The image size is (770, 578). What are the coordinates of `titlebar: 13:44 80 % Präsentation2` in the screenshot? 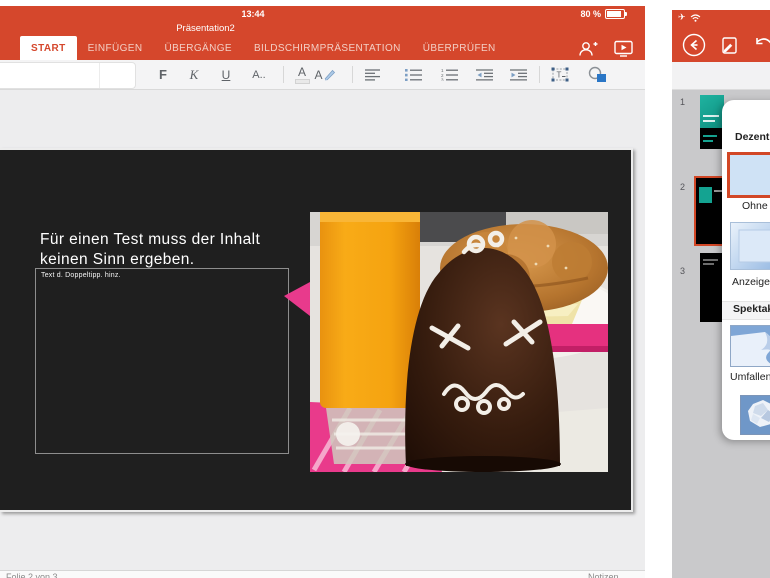 It's located at (322, 21).